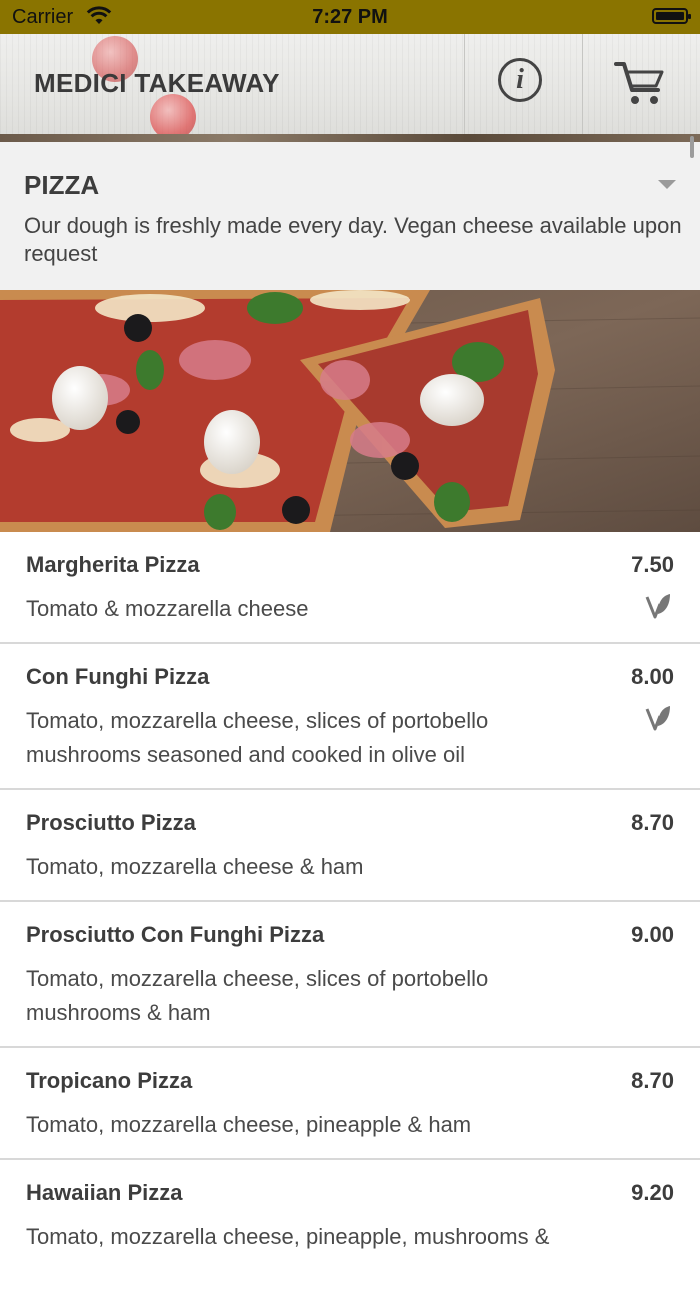  What do you see at coordinates (175, 934) in the screenshot?
I see `item-name: Prosciutto Con Funghi Pizza` at bounding box center [175, 934].